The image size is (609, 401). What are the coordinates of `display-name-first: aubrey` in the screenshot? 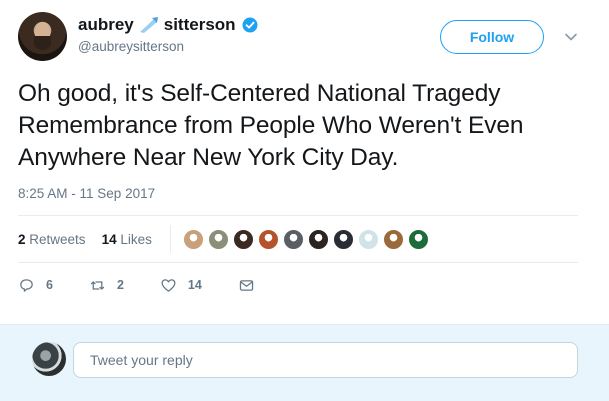 It's located at (106, 25).